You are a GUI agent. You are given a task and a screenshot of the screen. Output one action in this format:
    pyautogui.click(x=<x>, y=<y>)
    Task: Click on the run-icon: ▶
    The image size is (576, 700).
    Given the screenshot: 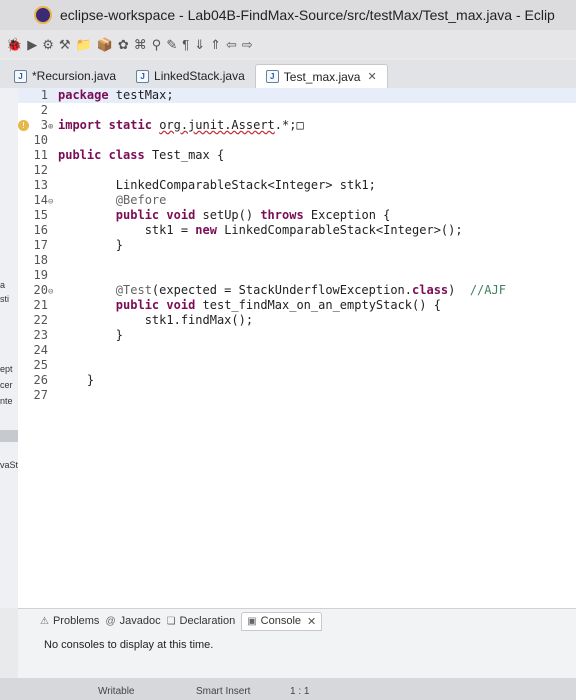 What is the action you would take?
    pyautogui.click(x=32, y=44)
    